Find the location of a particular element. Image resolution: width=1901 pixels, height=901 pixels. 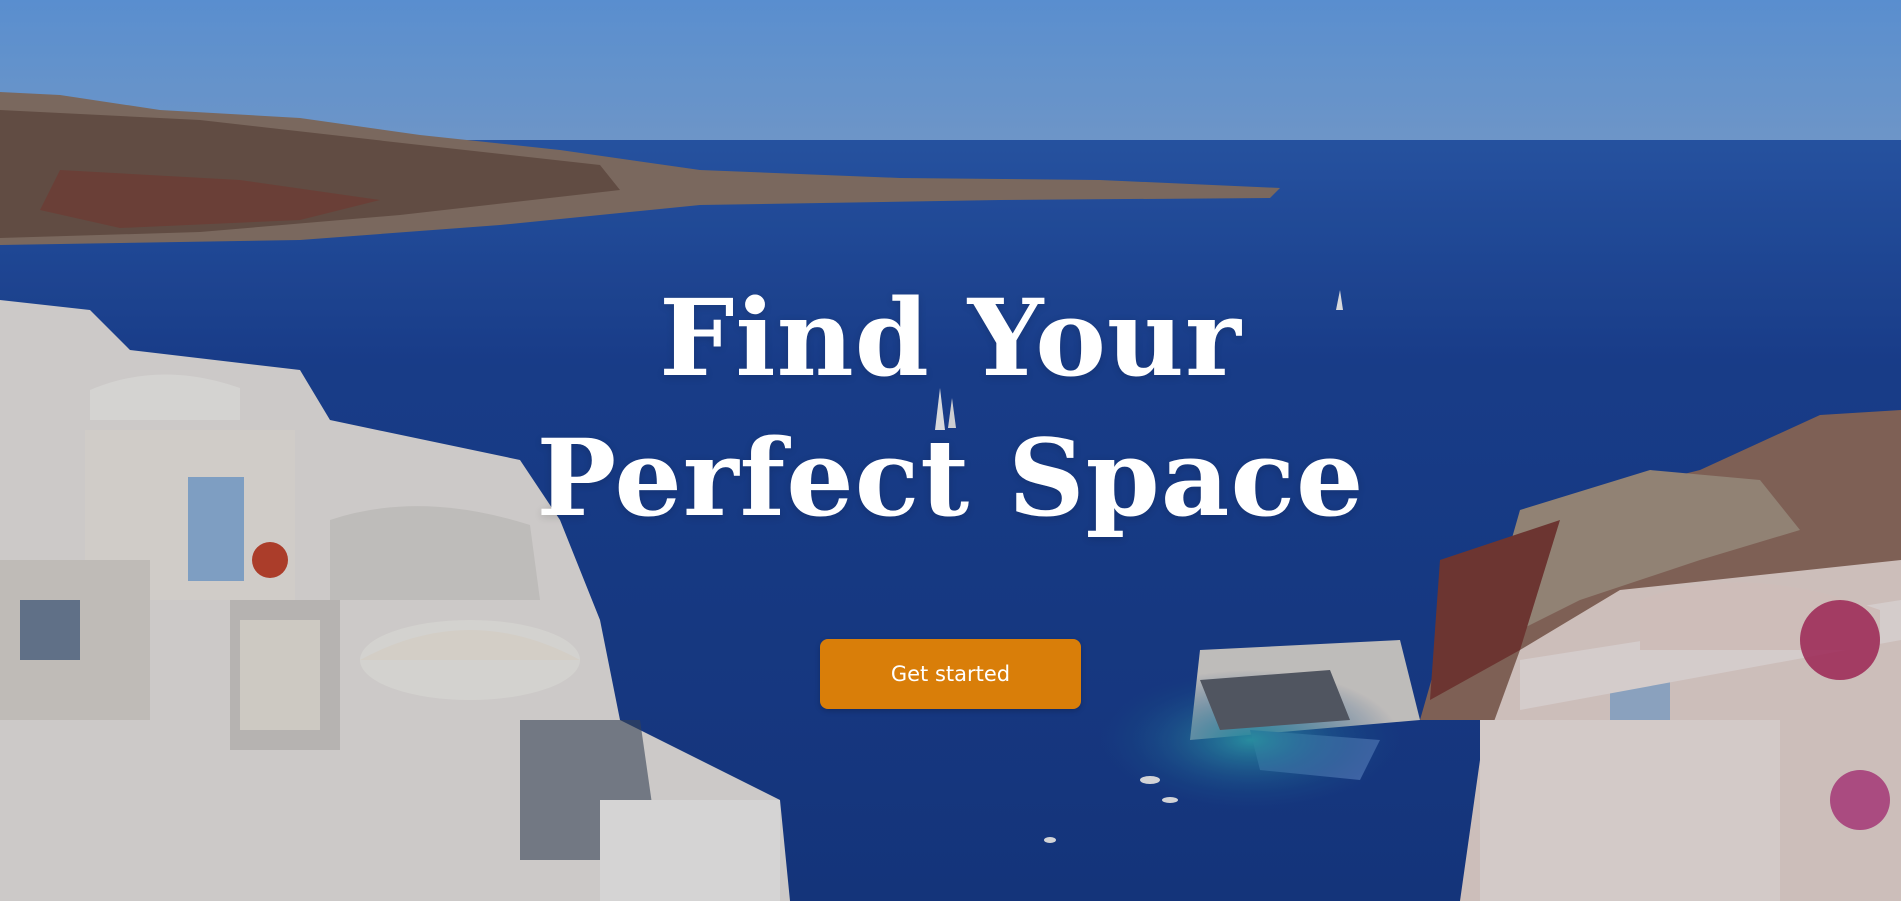

get-started-button: Get started is located at coordinates (950, 674).